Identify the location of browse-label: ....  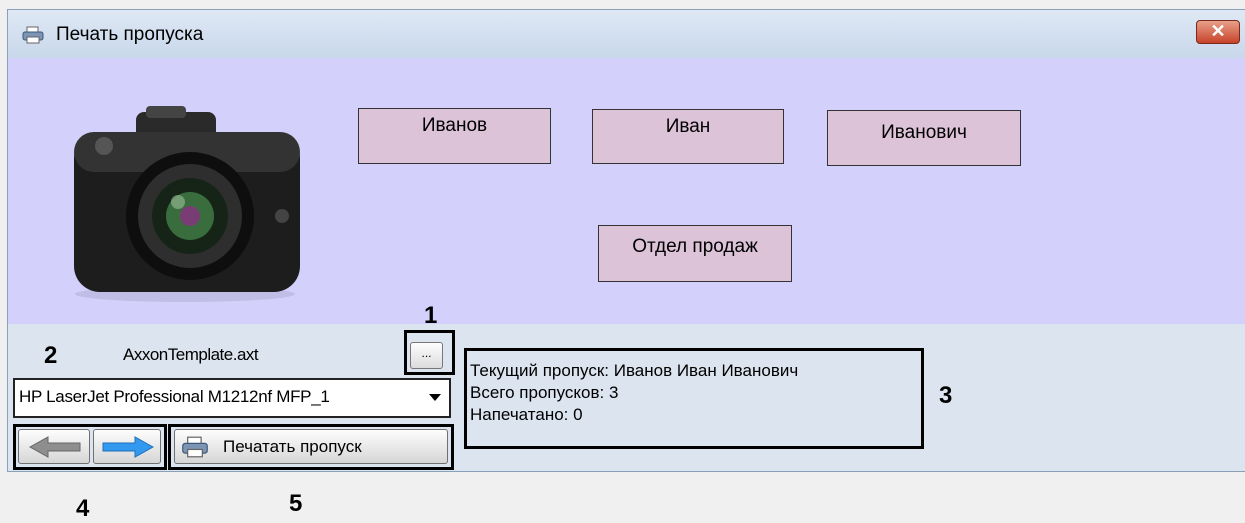
(426, 353).